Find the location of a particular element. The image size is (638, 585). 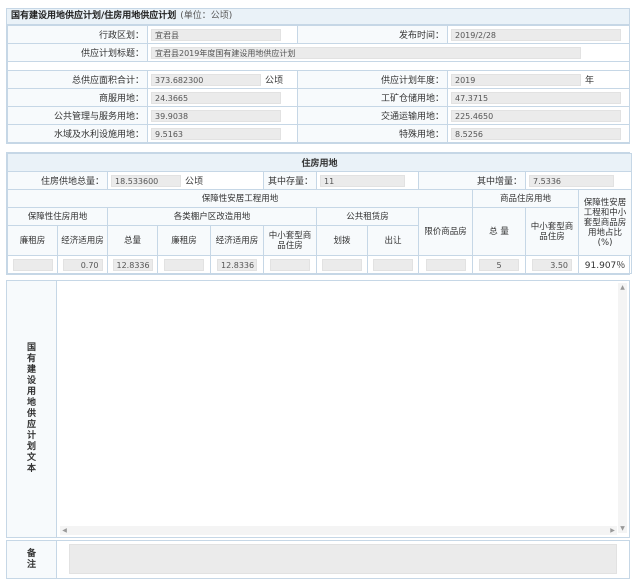

limited-price-field is located at coordinates (445, 264).